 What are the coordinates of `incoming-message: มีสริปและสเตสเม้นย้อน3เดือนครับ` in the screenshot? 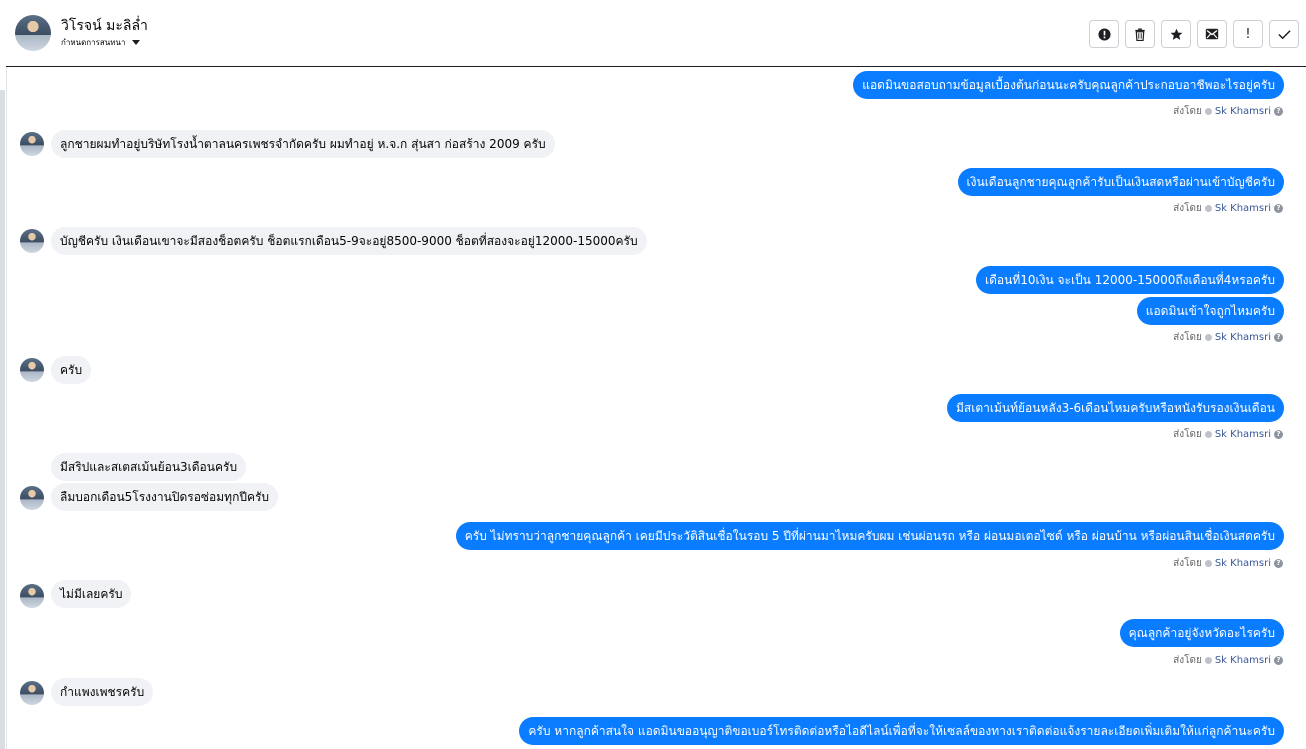 It's located at (149, 467).